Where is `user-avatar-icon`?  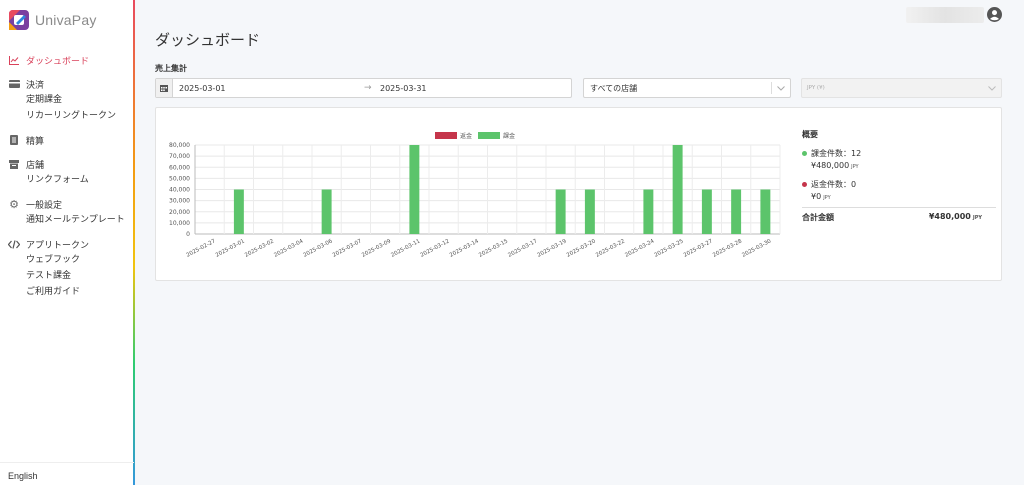
user-avatar-icon is located at coordinates (994, 14).